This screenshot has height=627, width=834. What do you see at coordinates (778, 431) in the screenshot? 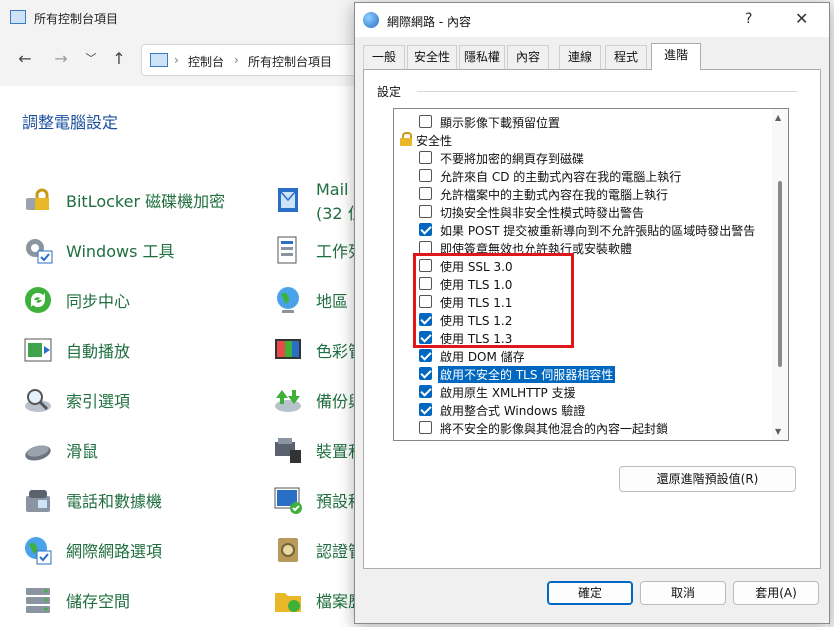
I see `scroll-down-icon: ▼` at bounding box center [778, 431].